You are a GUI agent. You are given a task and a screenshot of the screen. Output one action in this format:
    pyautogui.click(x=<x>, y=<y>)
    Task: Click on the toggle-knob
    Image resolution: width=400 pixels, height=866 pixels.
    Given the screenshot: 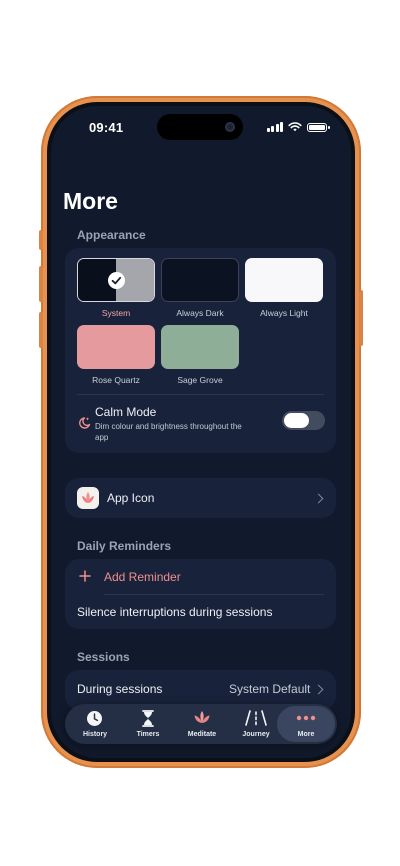 What is the action you would take?
    pyautogui.click(x=296, y=420)
    